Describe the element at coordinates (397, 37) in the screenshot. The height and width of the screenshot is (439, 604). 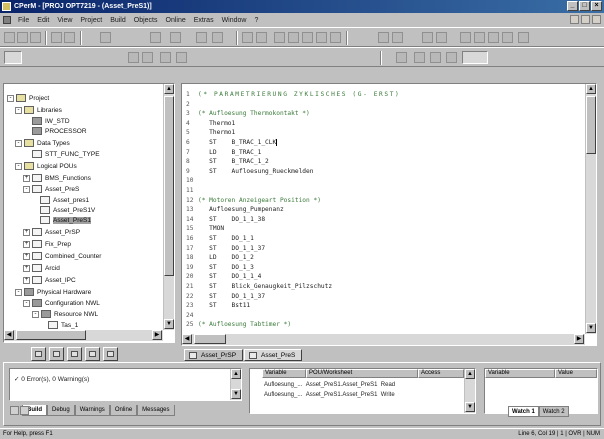
I see `make-icon` at that location.